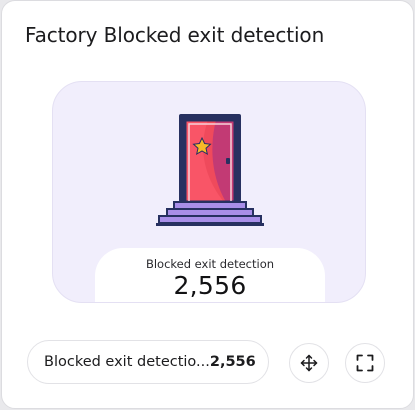 The width and height of the screenshot is (415, 410). I want to click on stat-panel: Blocked exit detection 2,556, so click(210, 275).